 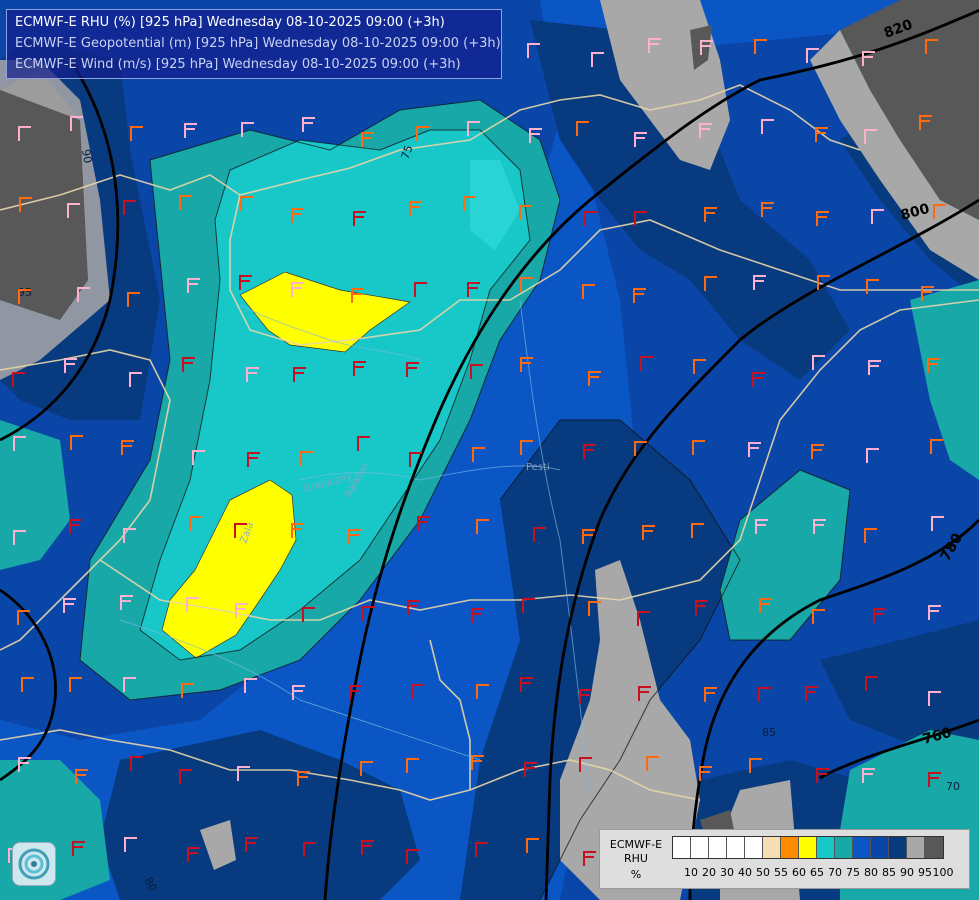 I want to click on swirl-icon, so click(x=34, y=864).